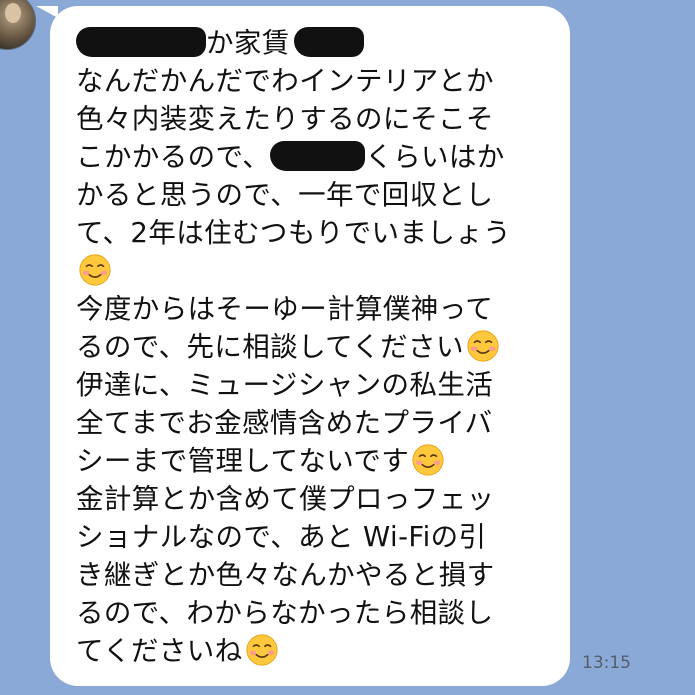 The width and height of the screenshot is (695, 695). What do you see at coordinates (18, 25) in the screenshot?
I see `contact-avatar` at bounding box center [18, 25].